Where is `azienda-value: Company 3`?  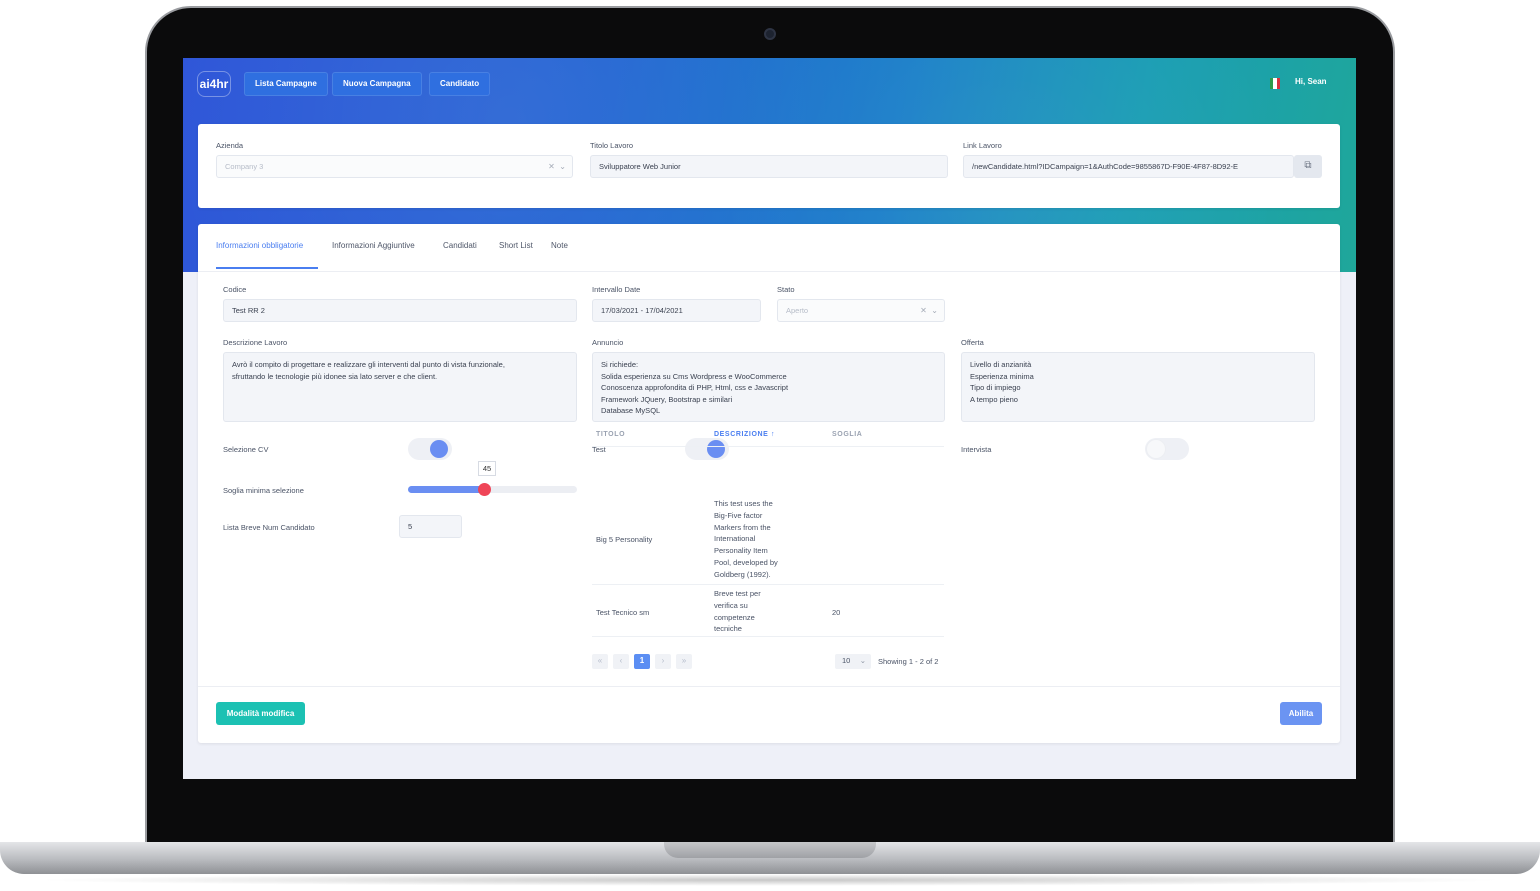
azienda-value: Company 3 is located at coordinates (244, 166).